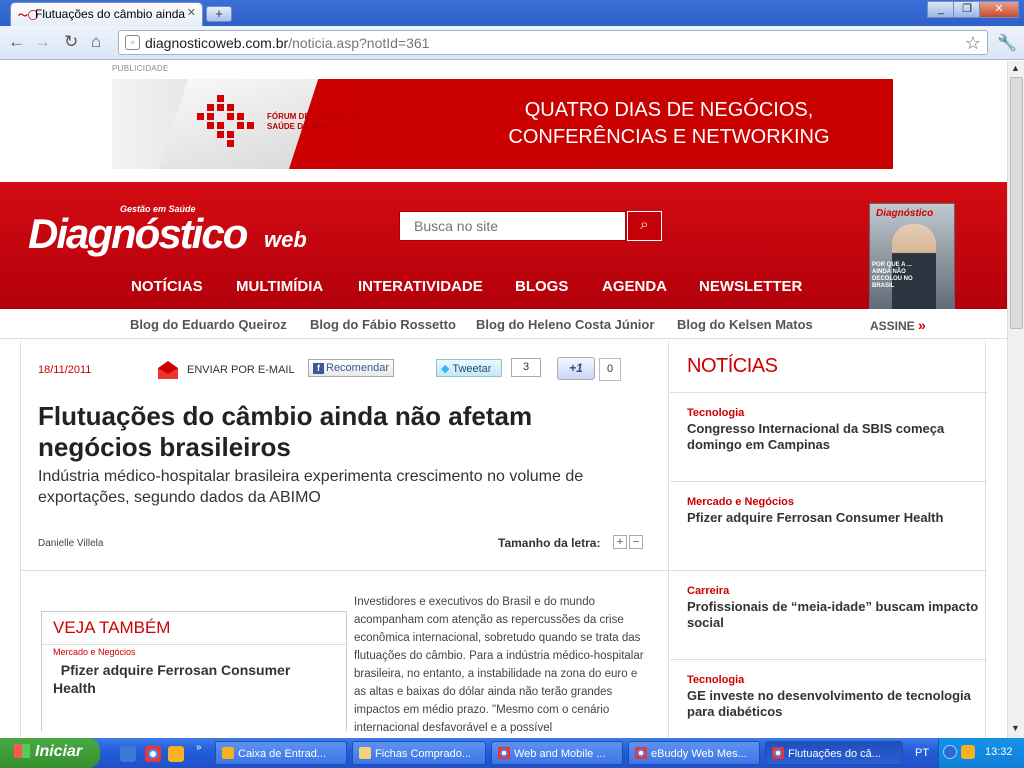 Image resolution: width=1024 pixels, height=768 pixels. I want to click on tweet-label: Tweetar, so click(472, 369).